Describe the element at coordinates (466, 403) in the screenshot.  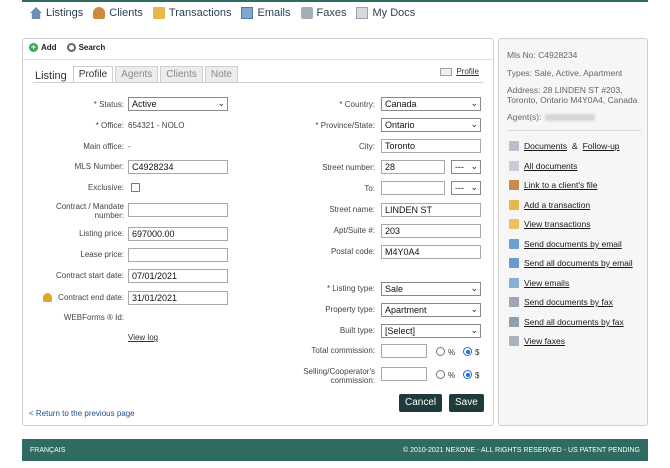
I see `save-button: Save` at that location.